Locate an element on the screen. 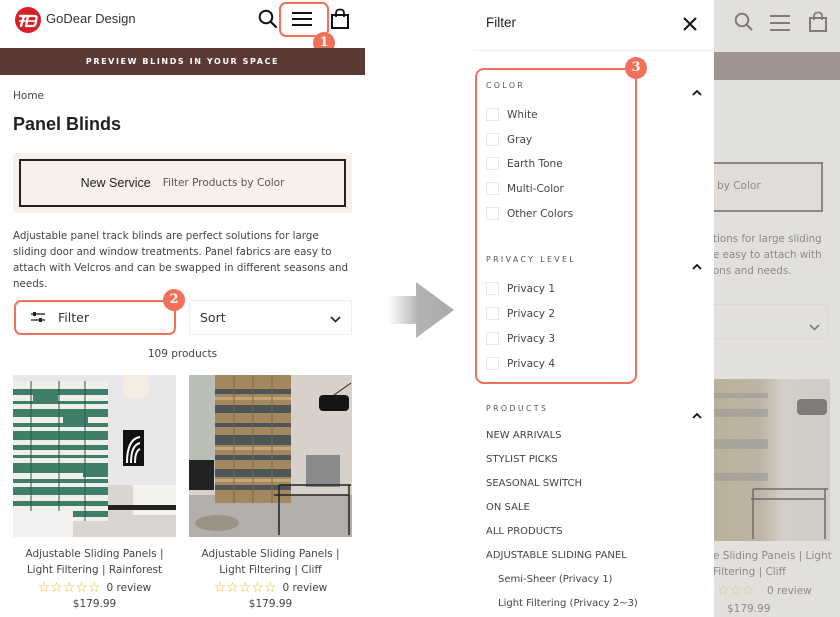 Image resolution: width=840 pixels, height=617 pixels. service-banner: New Service Filter Products by Color is located at coordinates (182, 183).